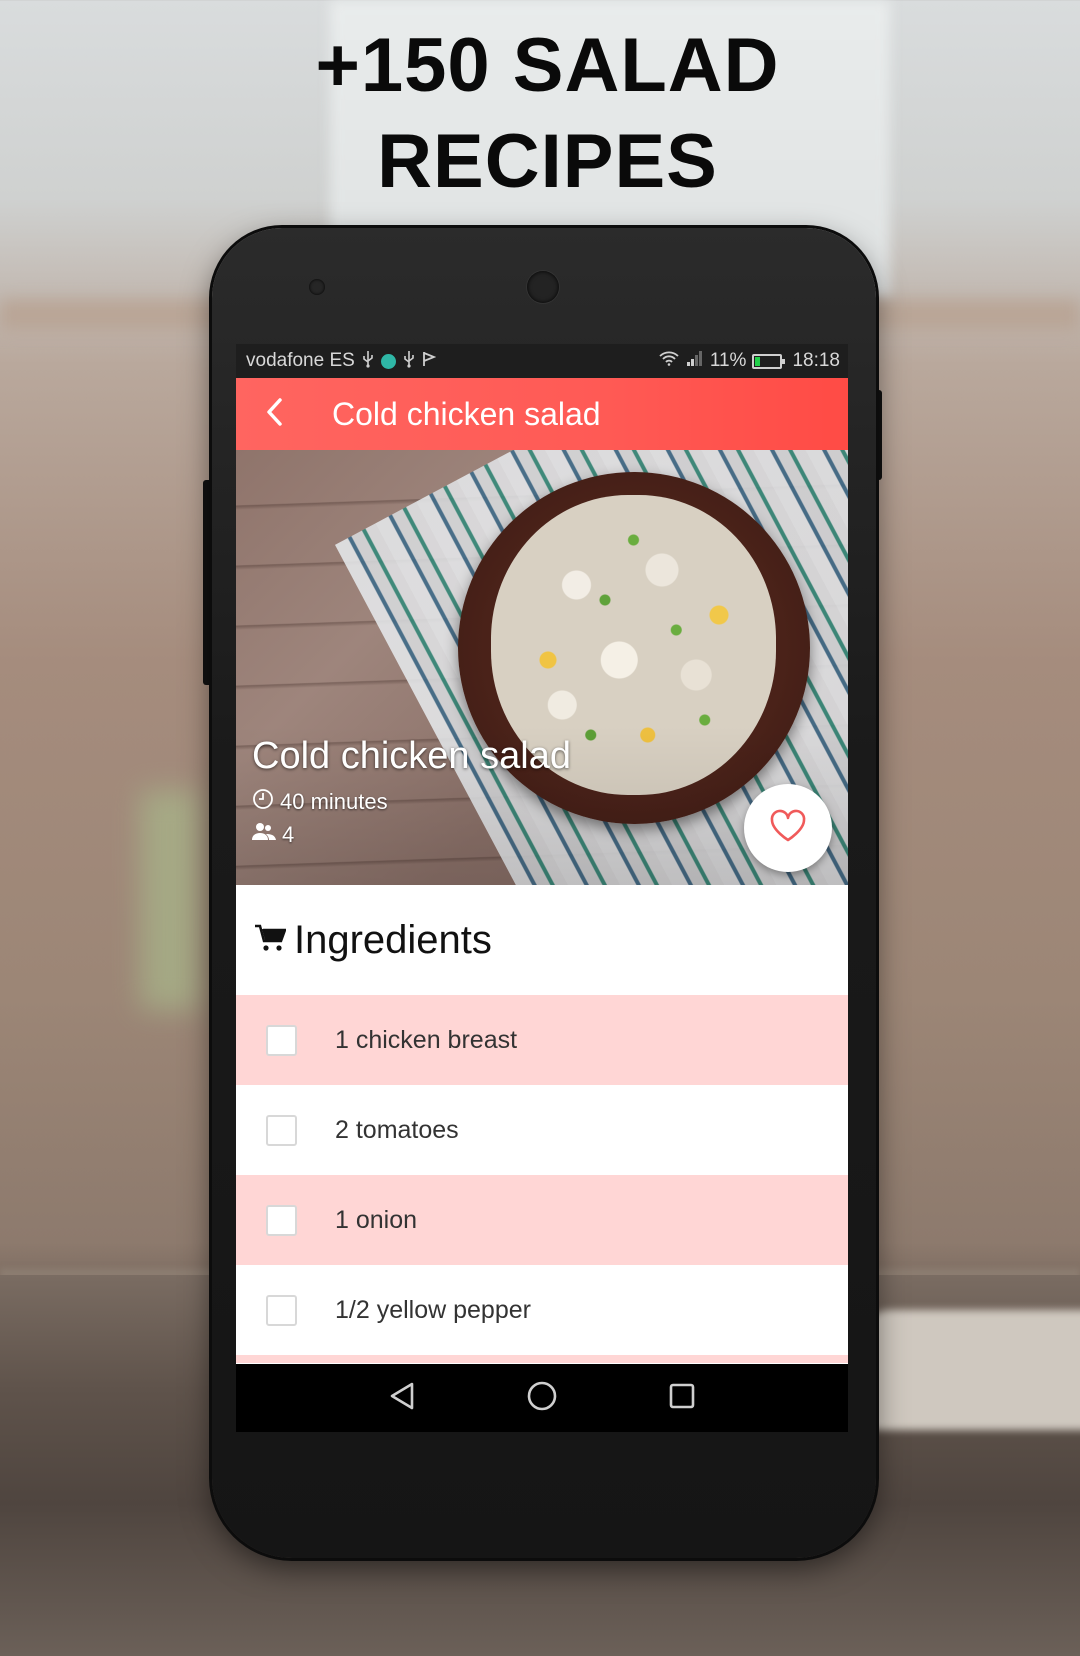 The image size is (1080, 1656). I want to click on notification-flag-icon, so click(429, 361).